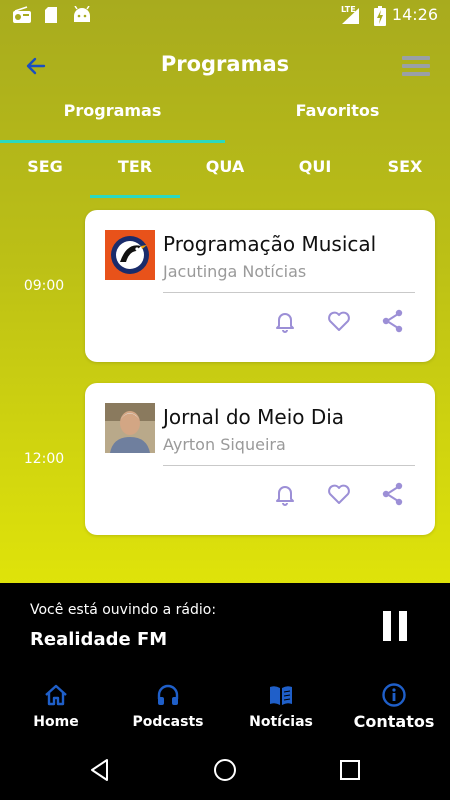 The image size is (450, 800). What do you see at coordinates (56, 695) in the screenshot?
I see `home-icon` at bounding box center [56, 695].